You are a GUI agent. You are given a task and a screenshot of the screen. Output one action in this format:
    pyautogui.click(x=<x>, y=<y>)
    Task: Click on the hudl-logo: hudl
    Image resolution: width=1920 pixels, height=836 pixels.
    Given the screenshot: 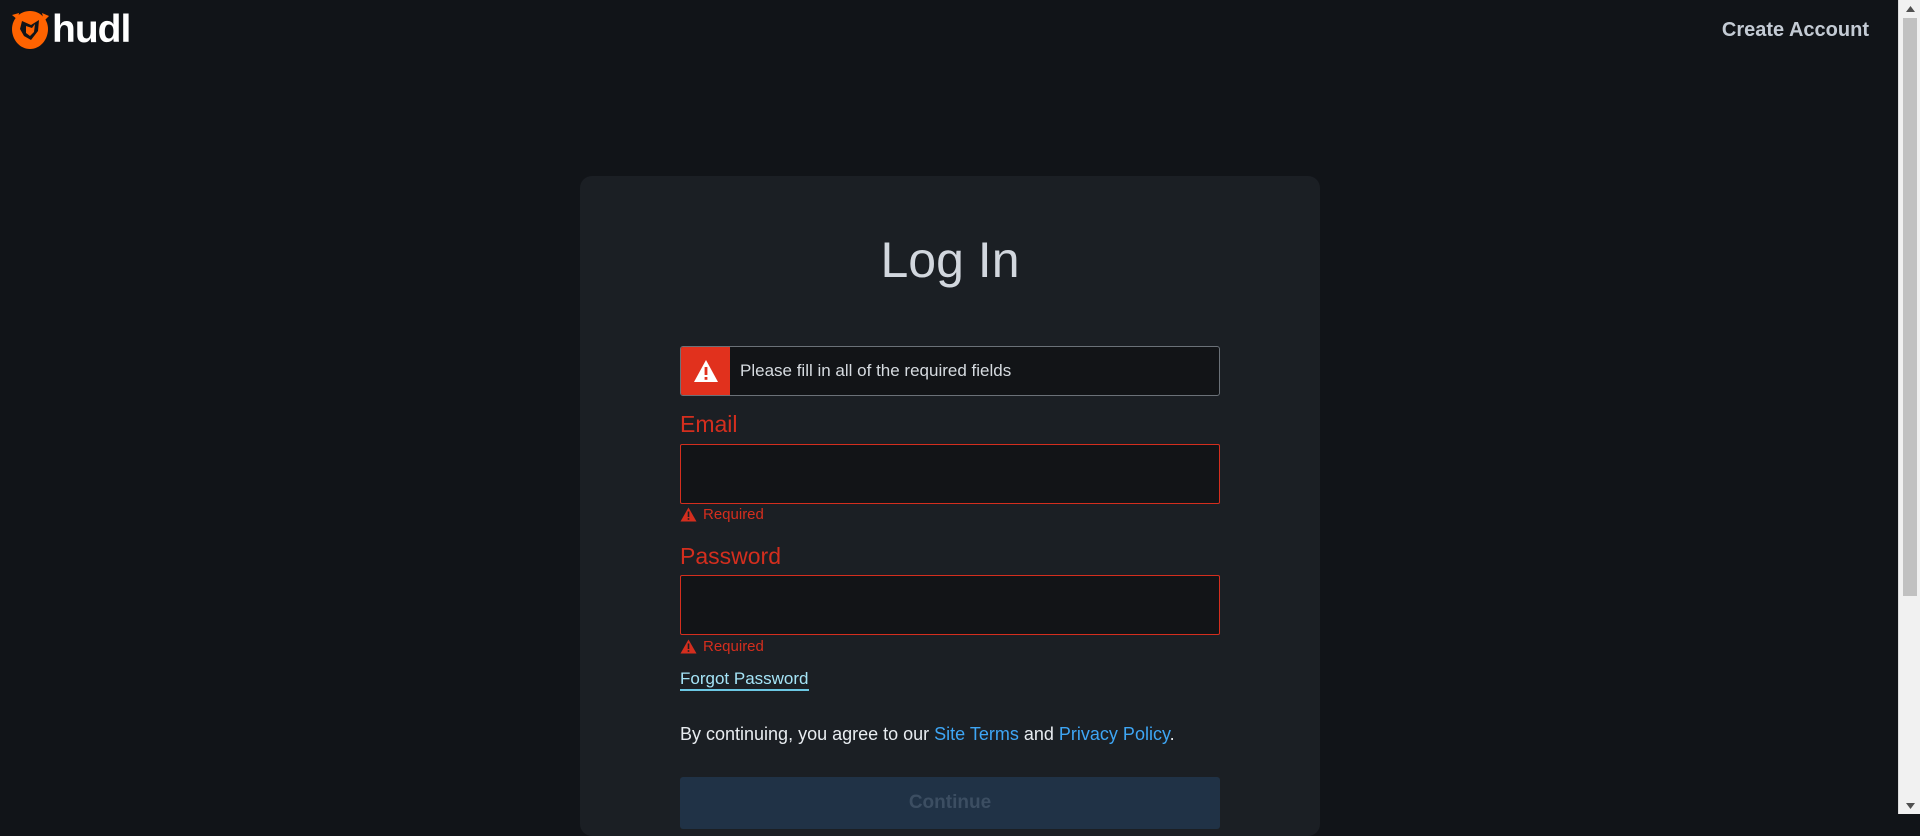 What is the action you would take?
    pyautogui.click(x=70, y=29)
    